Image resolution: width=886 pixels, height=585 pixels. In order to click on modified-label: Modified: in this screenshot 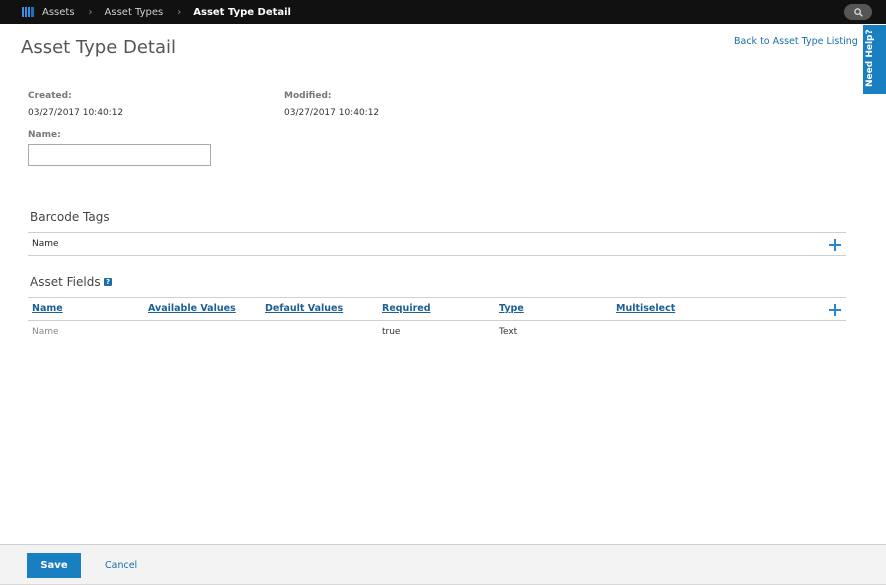, I will do `click(308, 96)`.